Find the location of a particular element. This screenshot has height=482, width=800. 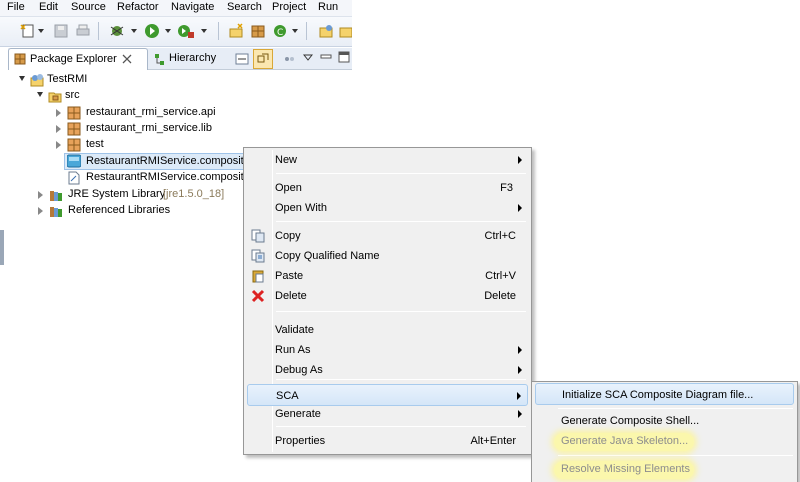

window-edge is located at coordinates (2, 247).